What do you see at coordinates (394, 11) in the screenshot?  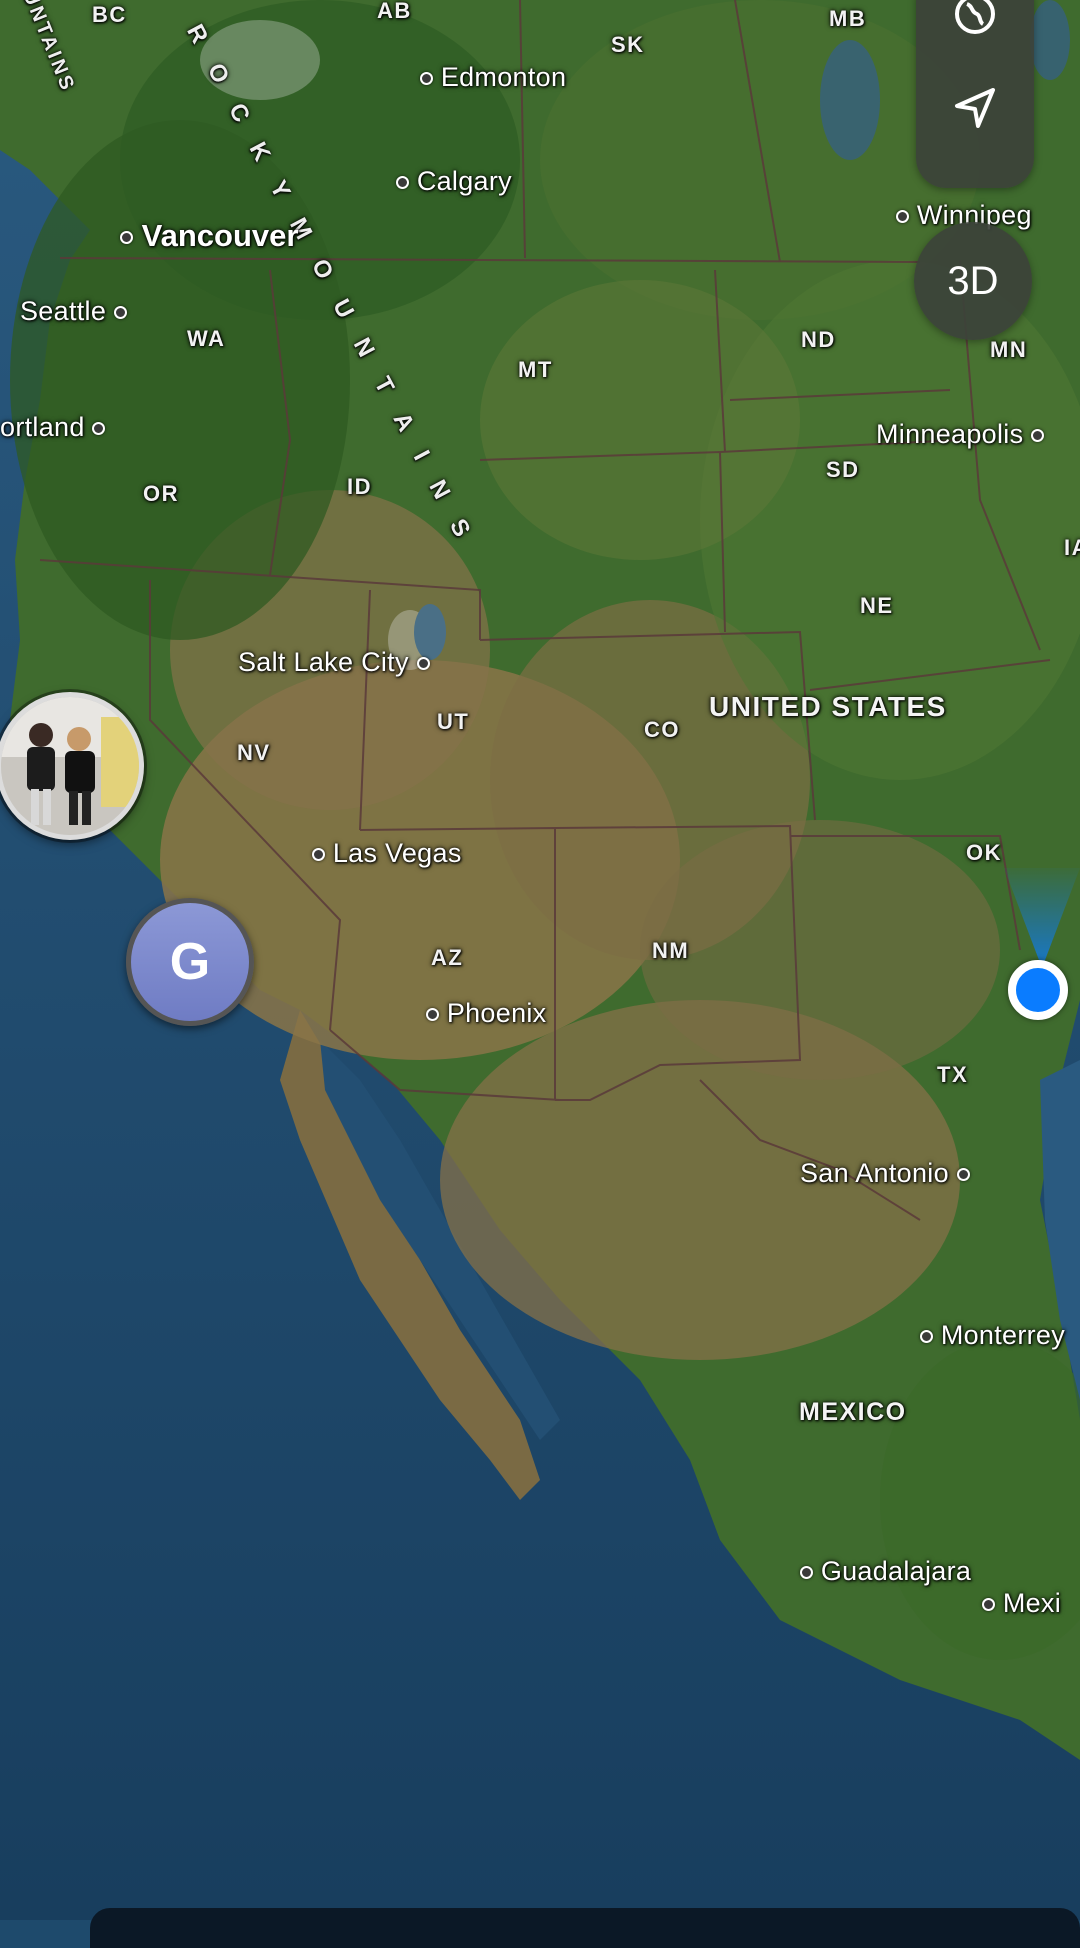 I see `region-label-ab: AB` at bounding box center [394, 11].